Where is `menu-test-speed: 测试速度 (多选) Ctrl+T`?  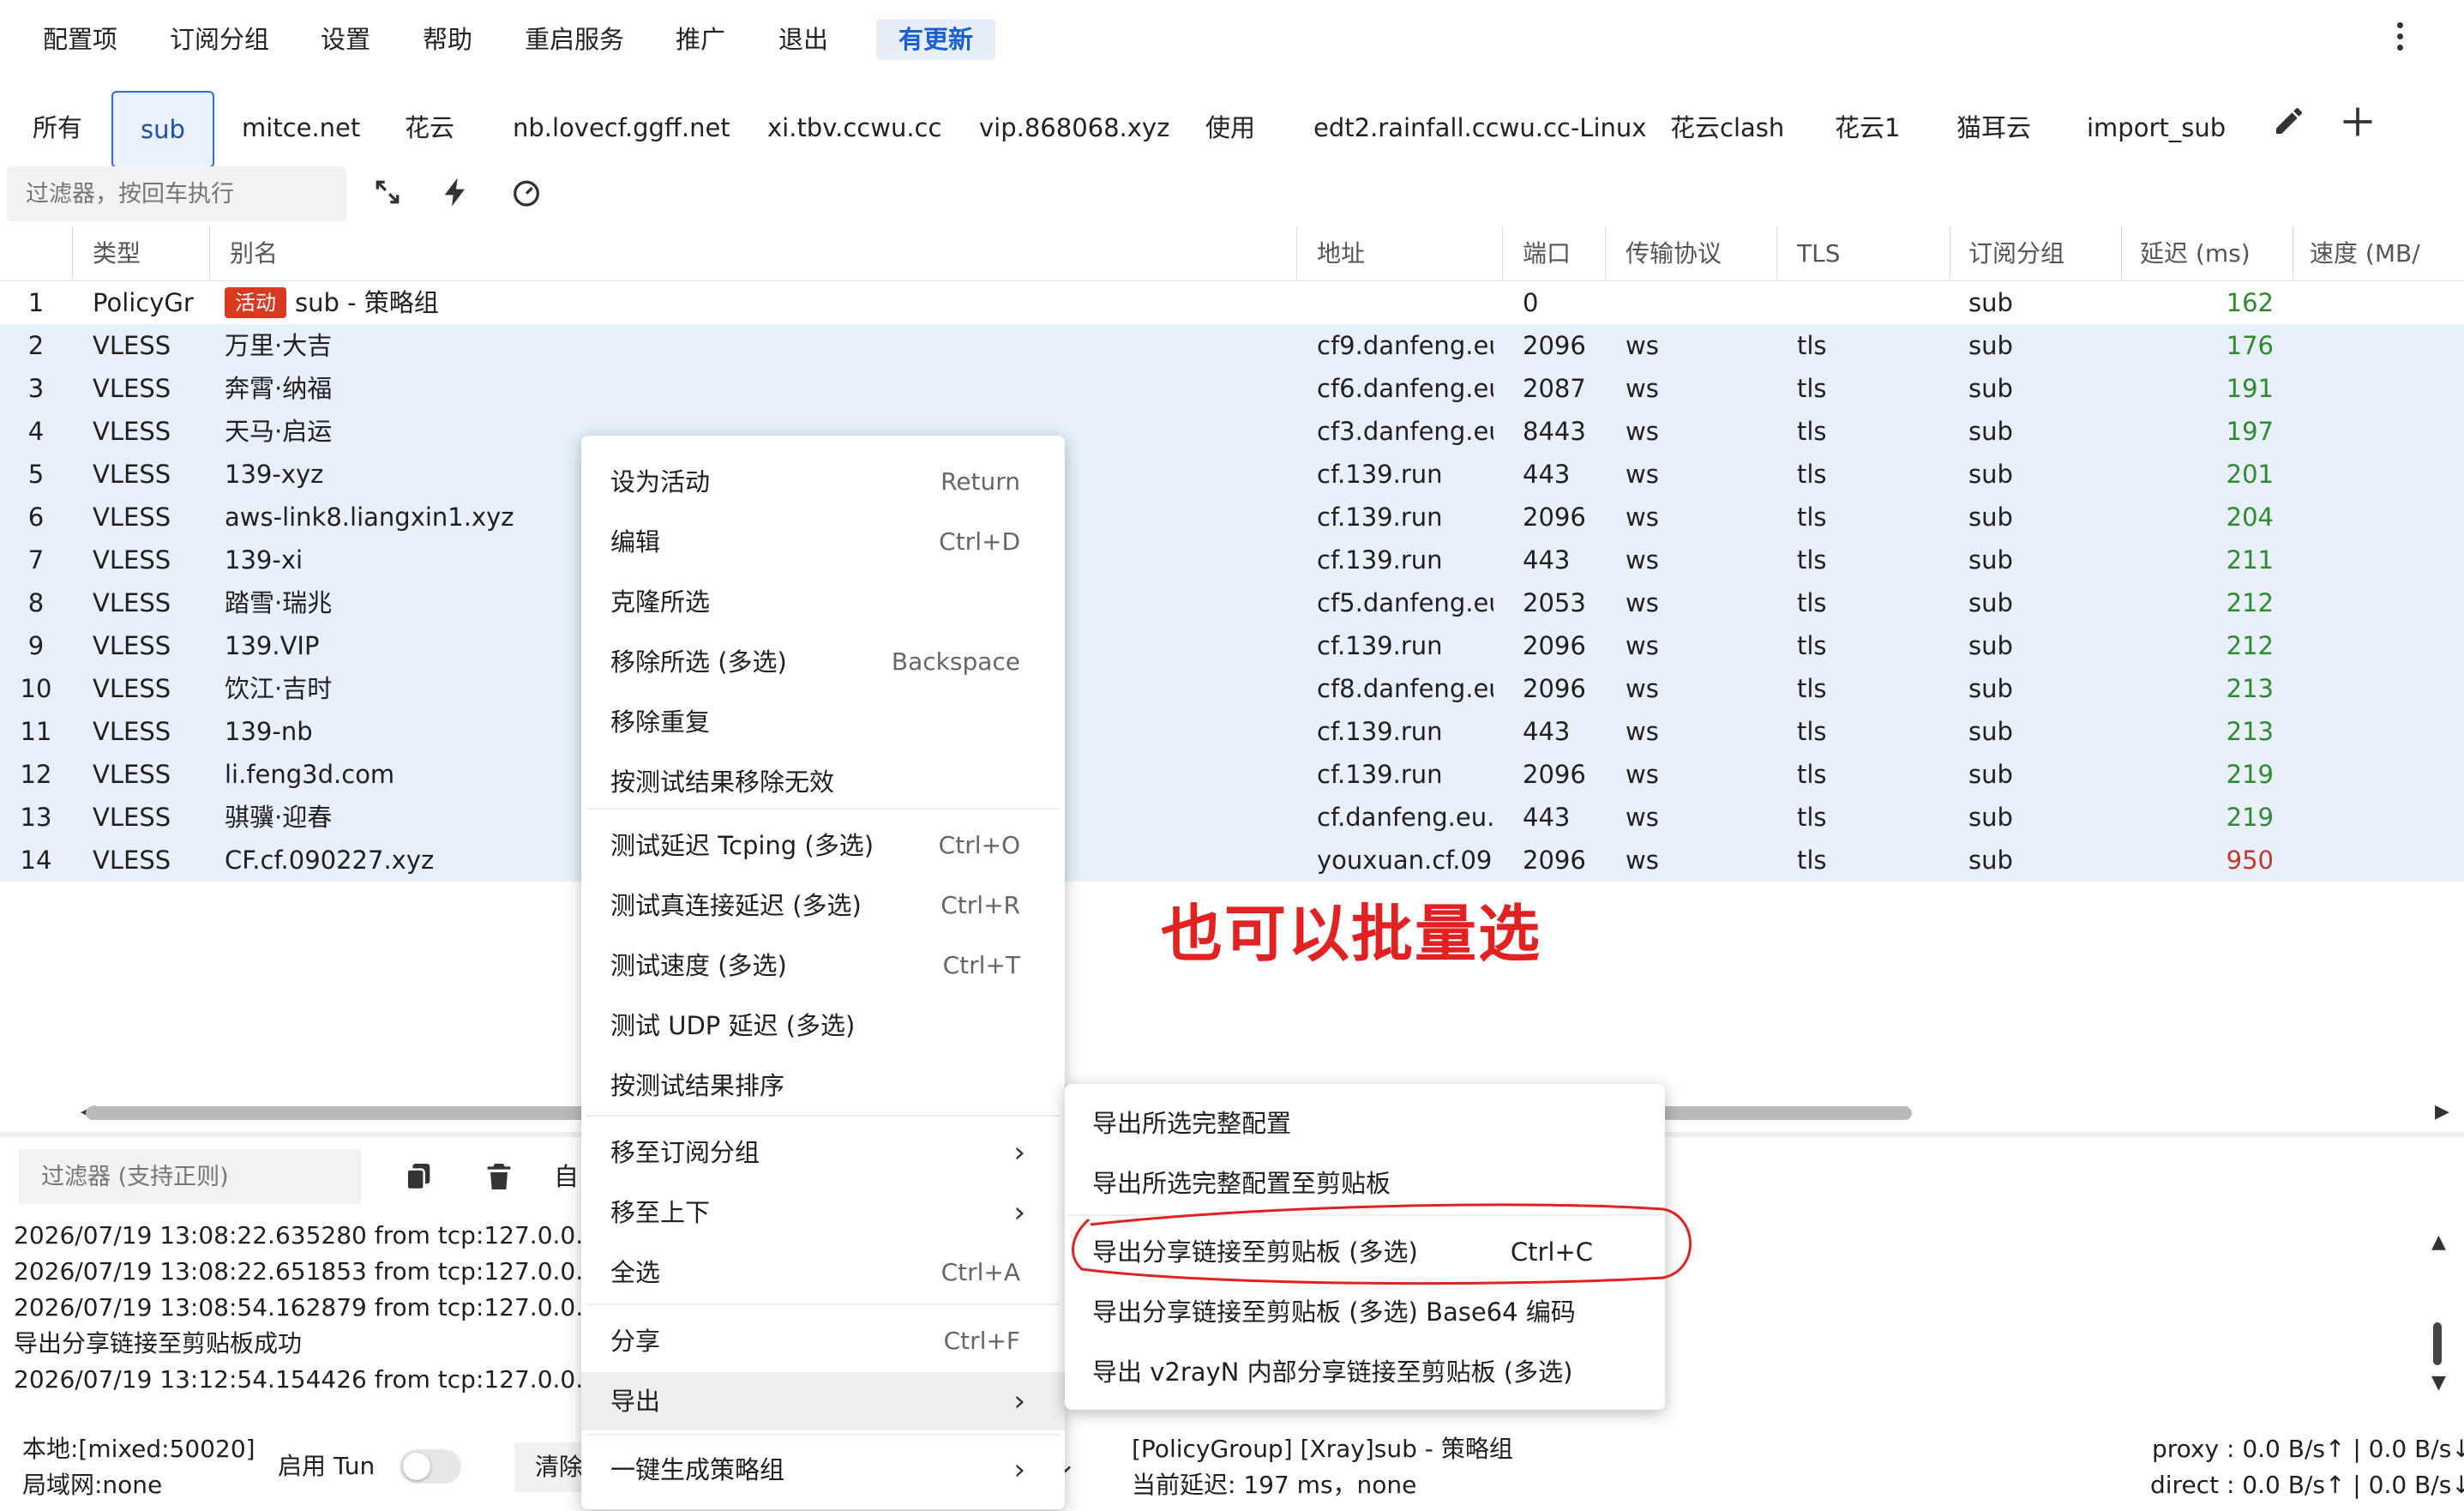
menu-test-speed: 测试速度 (多选) Ctrl+T is located at coordinates (823, 965).